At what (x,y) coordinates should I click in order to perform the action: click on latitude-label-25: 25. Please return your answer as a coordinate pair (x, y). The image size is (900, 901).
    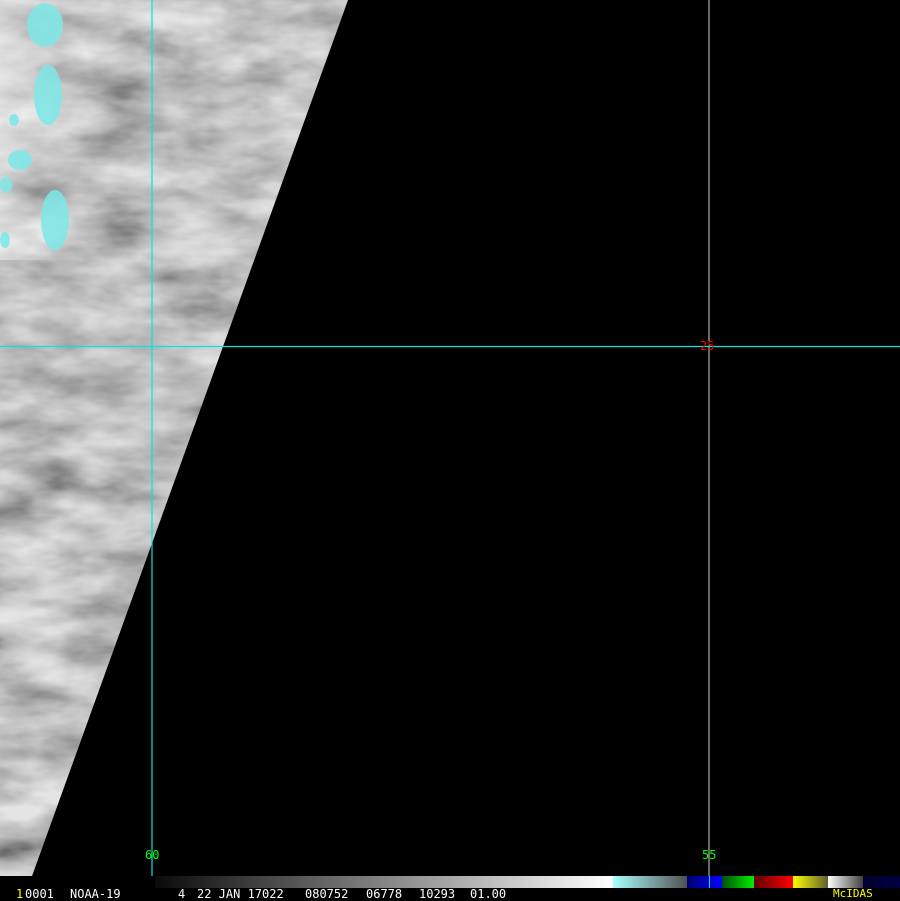
    Looking at the image, I should click on (707, 346).